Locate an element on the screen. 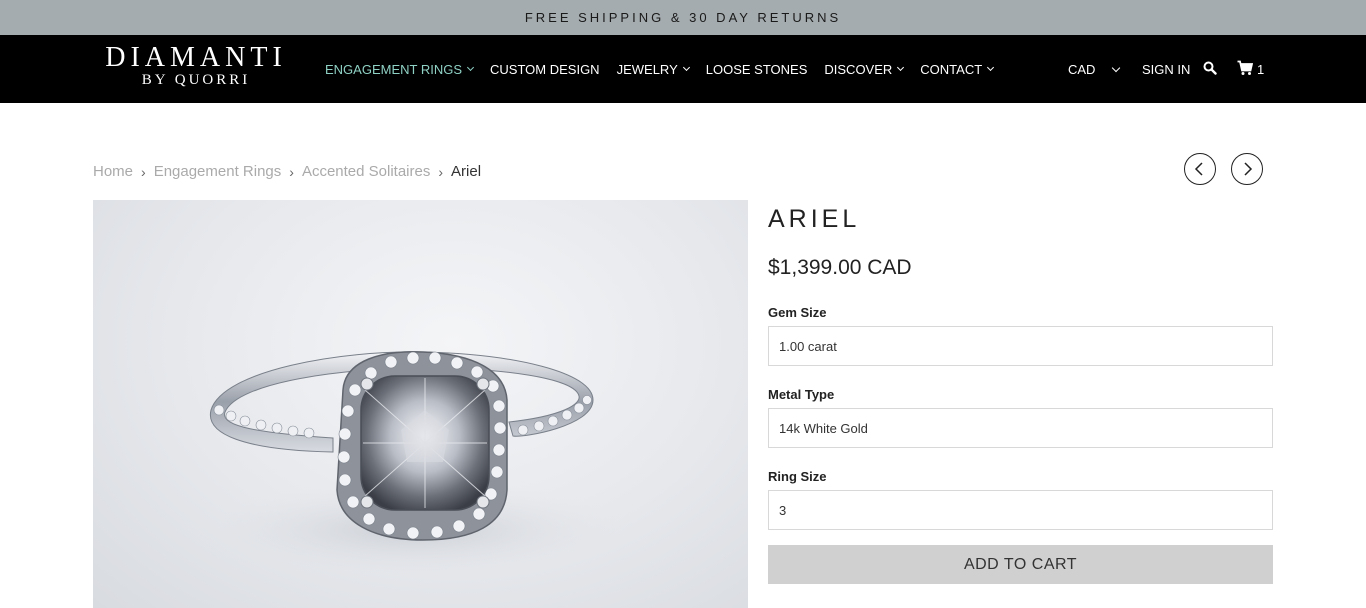 The width and height of the screenshot is (1366, 608). cart-icon is located at coordinates (1245, 68).